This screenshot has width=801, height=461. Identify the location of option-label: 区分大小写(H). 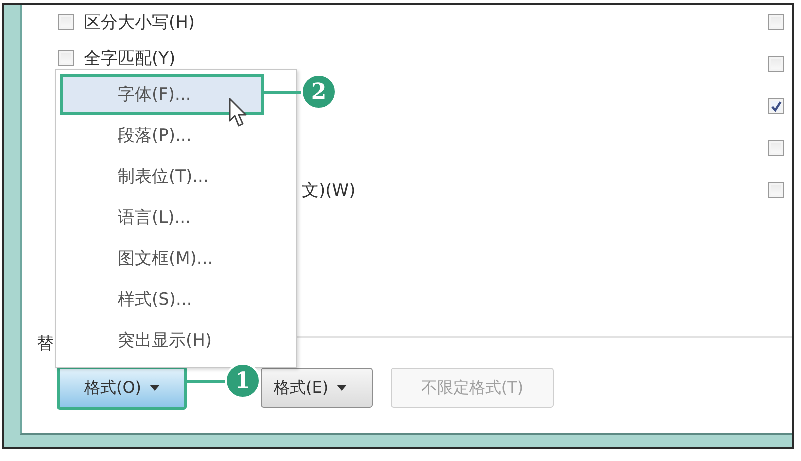
(140, 23).